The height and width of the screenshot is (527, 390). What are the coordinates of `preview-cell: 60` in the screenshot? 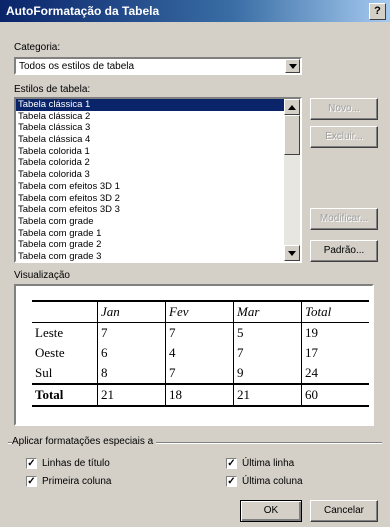 It's located at (335, 395).